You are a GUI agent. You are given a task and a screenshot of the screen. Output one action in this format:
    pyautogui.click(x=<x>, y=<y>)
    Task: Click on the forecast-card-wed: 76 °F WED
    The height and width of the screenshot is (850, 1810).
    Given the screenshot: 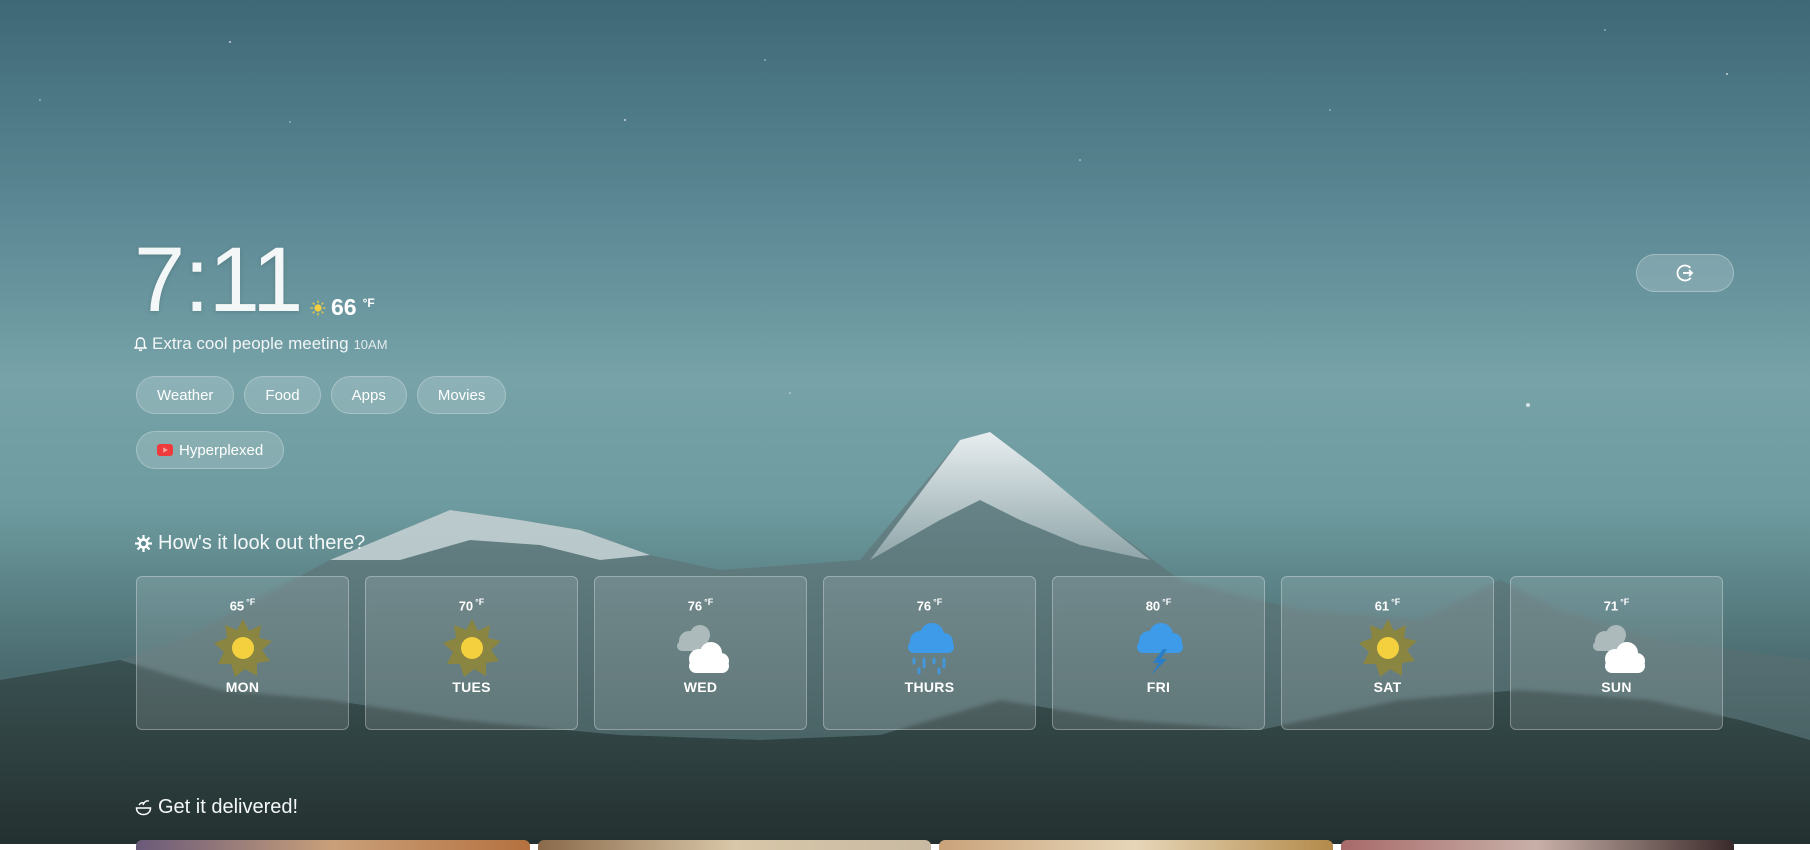 What is the action you would take?
    pyautogui.click(x=700, y=653)
    